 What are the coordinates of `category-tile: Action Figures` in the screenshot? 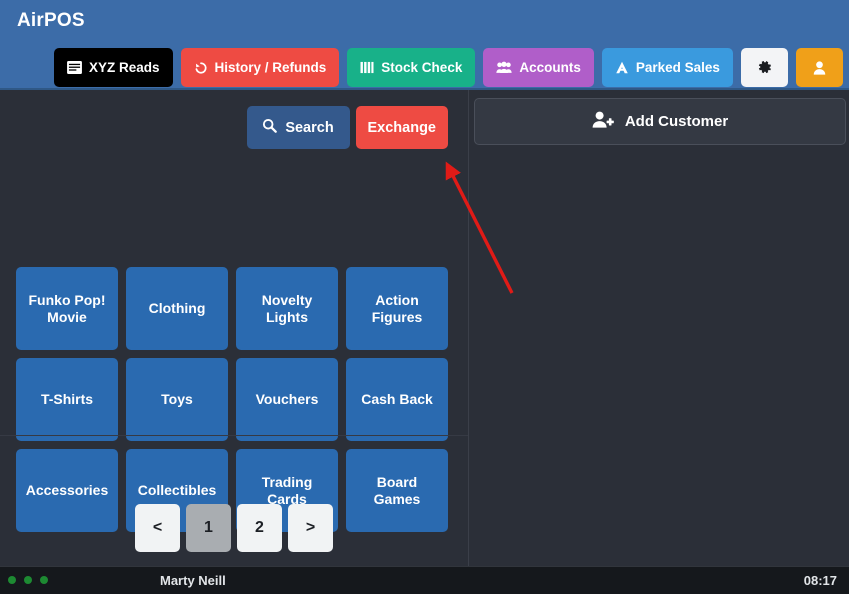 It's located at (397, 308).